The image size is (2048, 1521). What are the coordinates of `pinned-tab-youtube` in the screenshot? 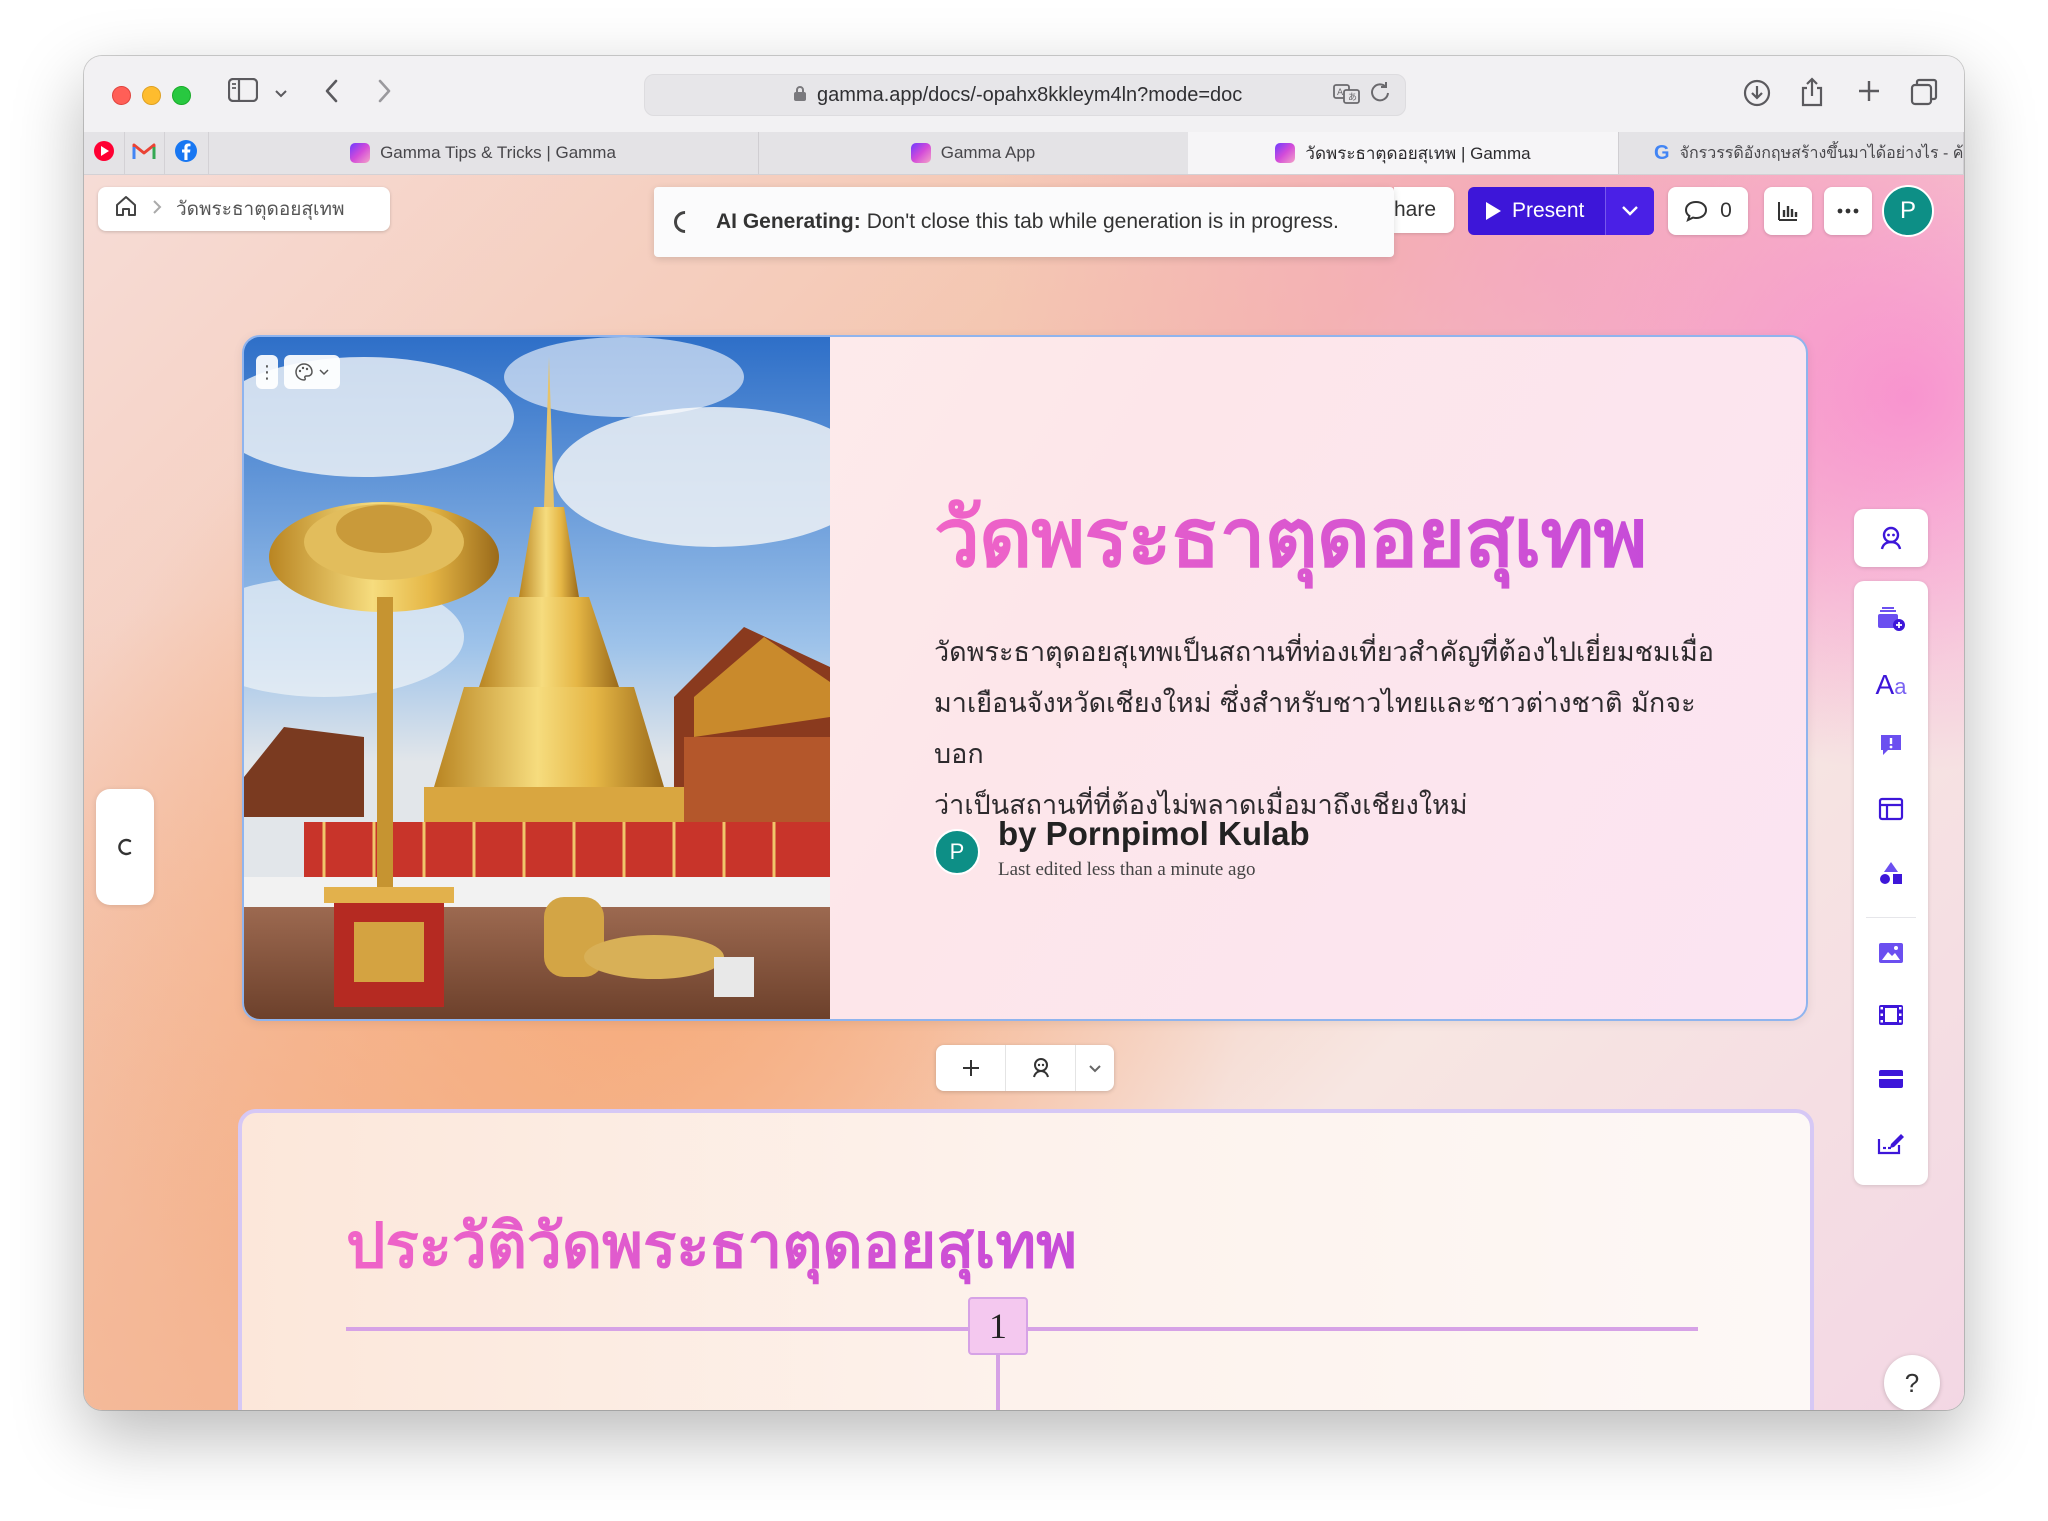 It's located at (104, 153).